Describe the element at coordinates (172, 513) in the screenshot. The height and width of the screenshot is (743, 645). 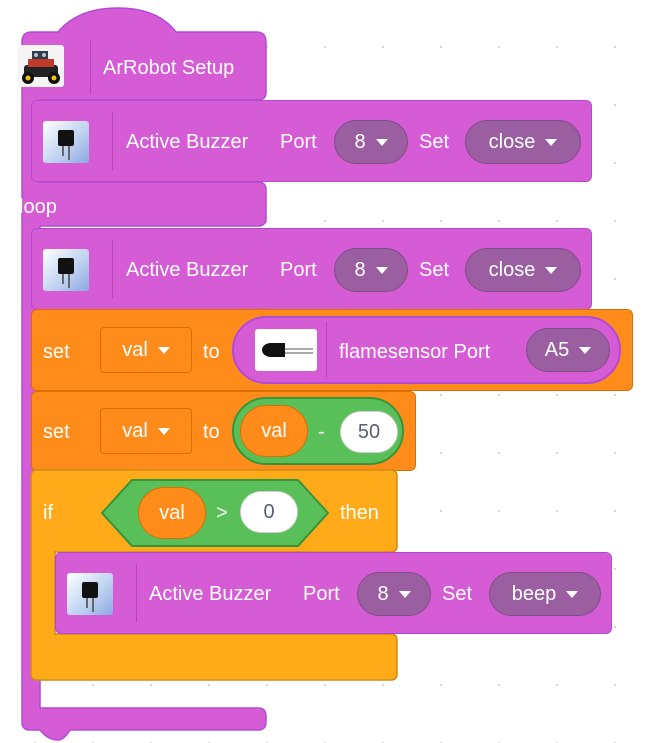
I see `val-reporter: val` at that location.